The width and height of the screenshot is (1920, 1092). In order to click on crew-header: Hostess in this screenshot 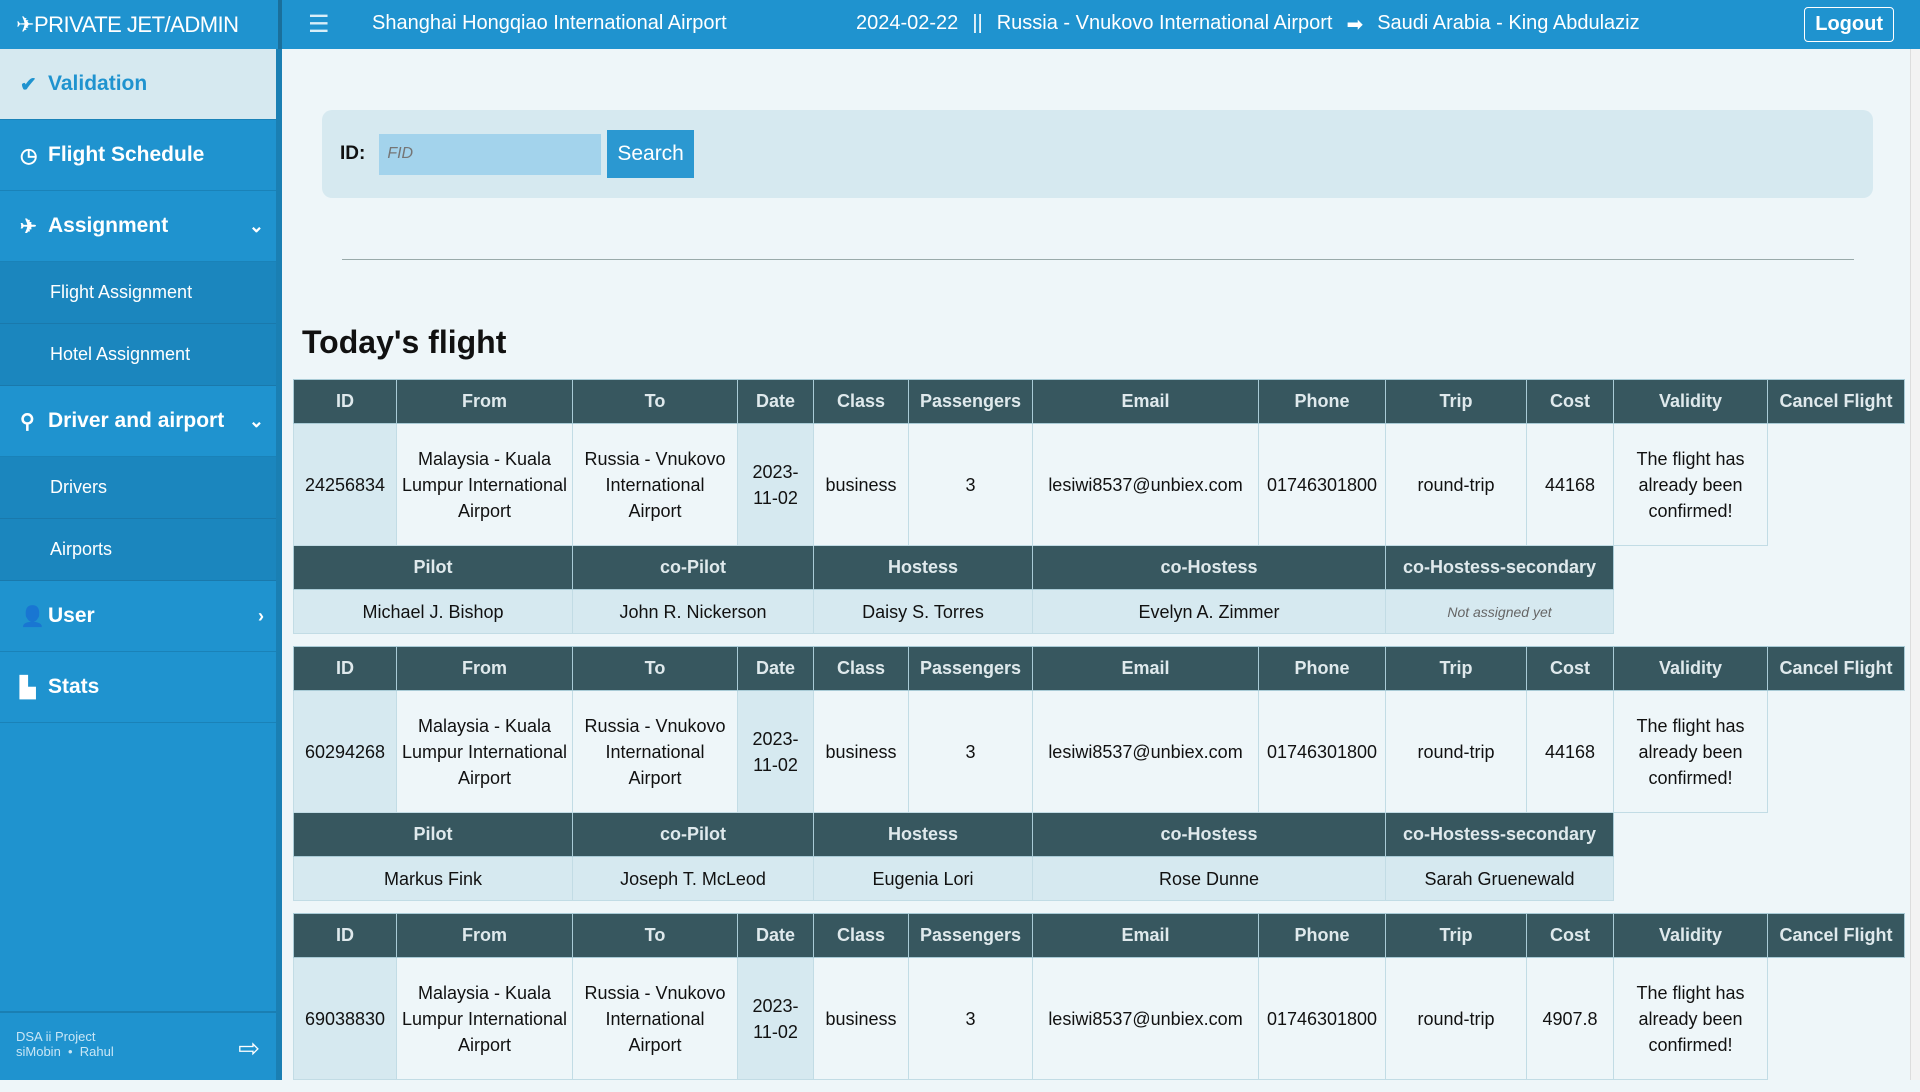, I will do `click(923, 567)`.